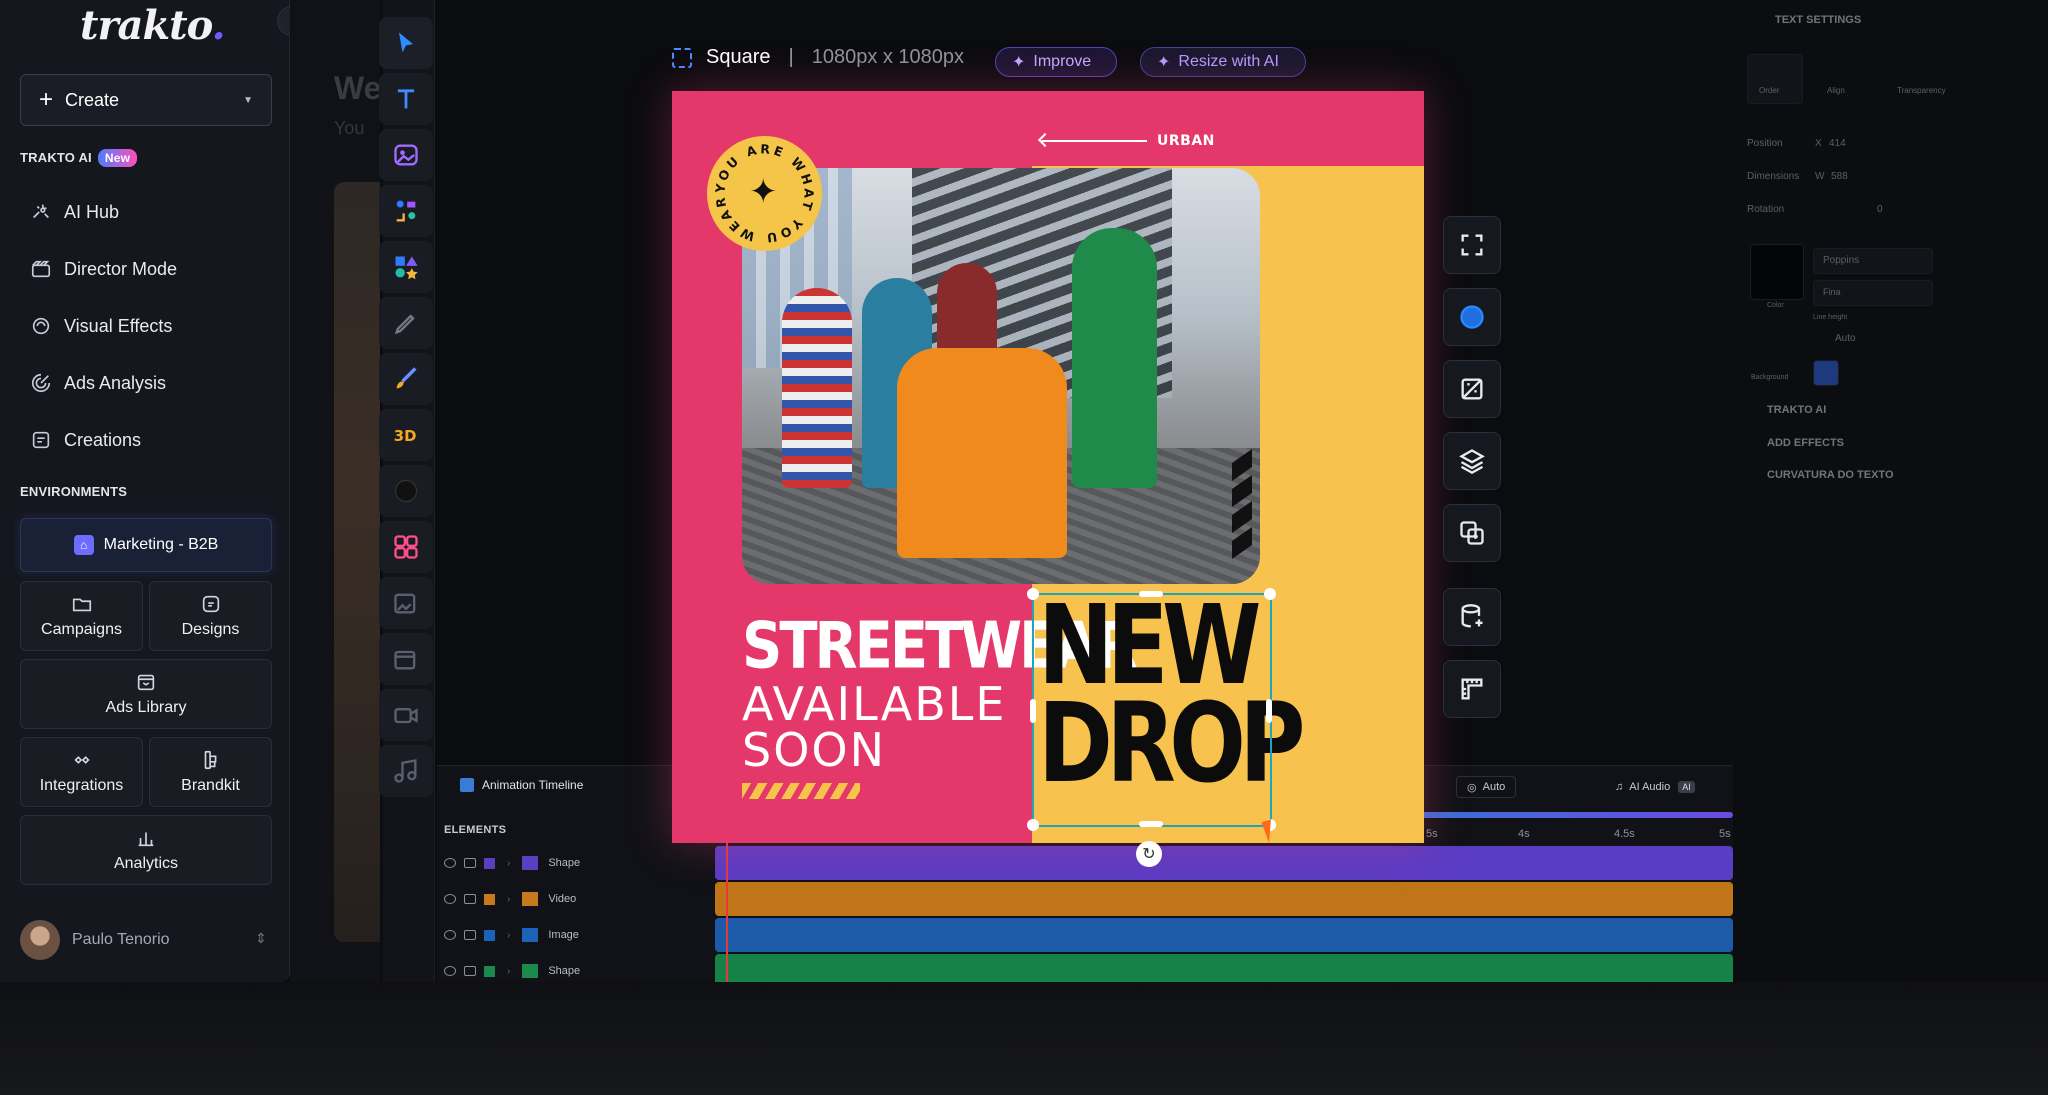 The image size is (2048, 1095). What do you see at coordinates (46, 99) in the screenshot?
I see `plus-icon: +` at bounding box center [46, 99].